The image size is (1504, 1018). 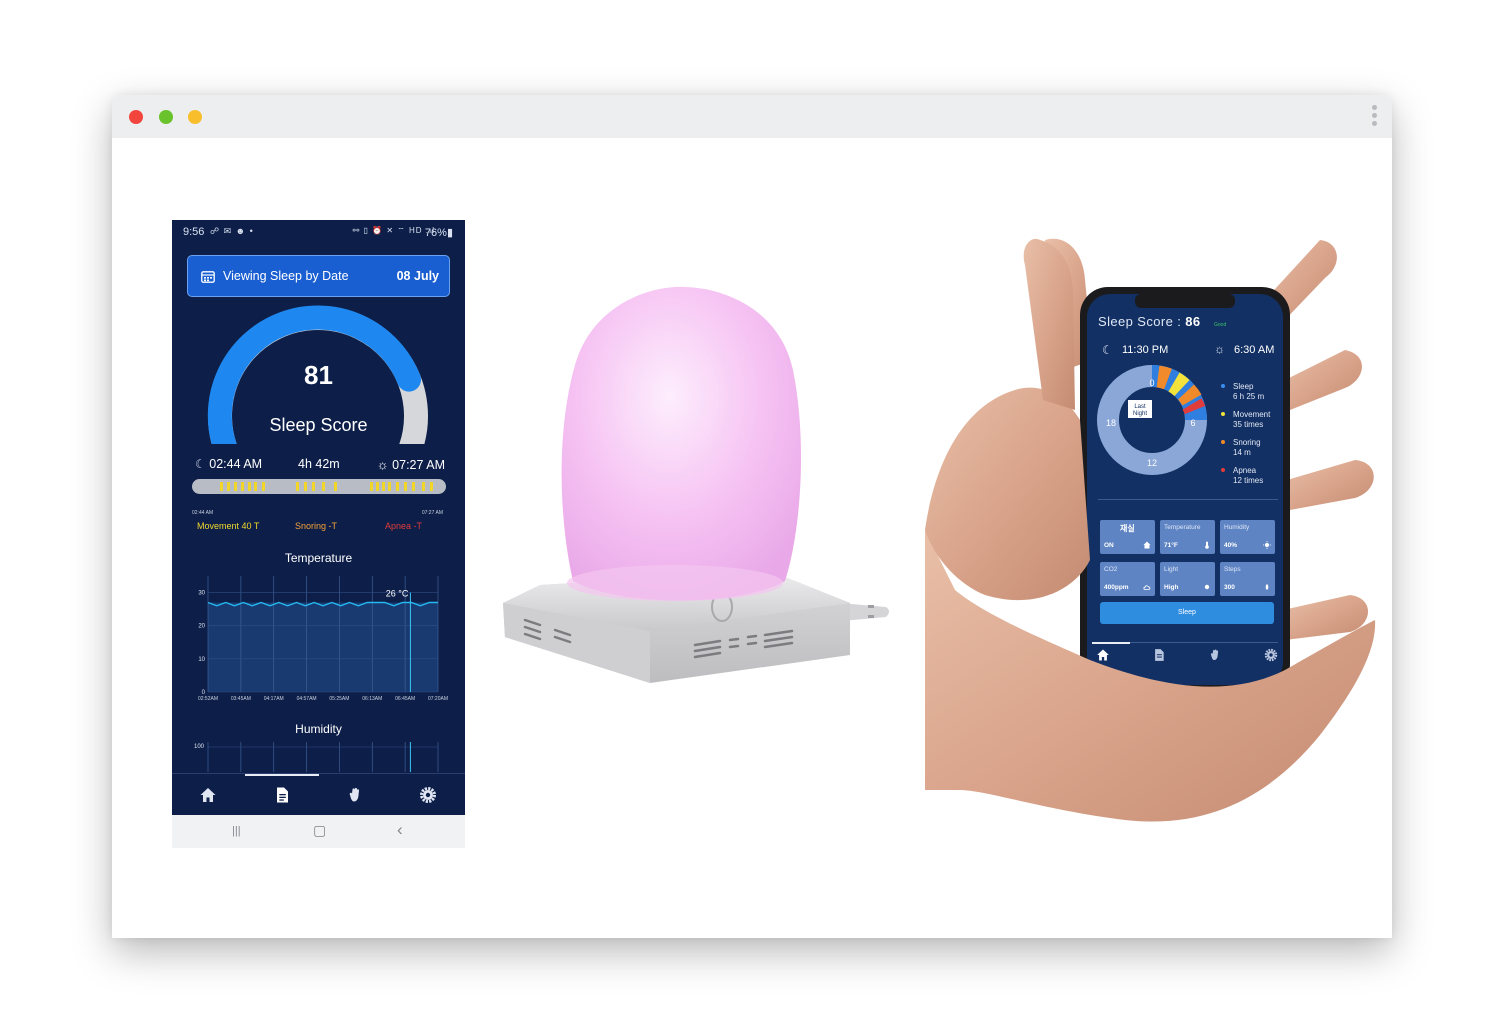 I want to click on minimize-window-button, so click(x=166, y=117).